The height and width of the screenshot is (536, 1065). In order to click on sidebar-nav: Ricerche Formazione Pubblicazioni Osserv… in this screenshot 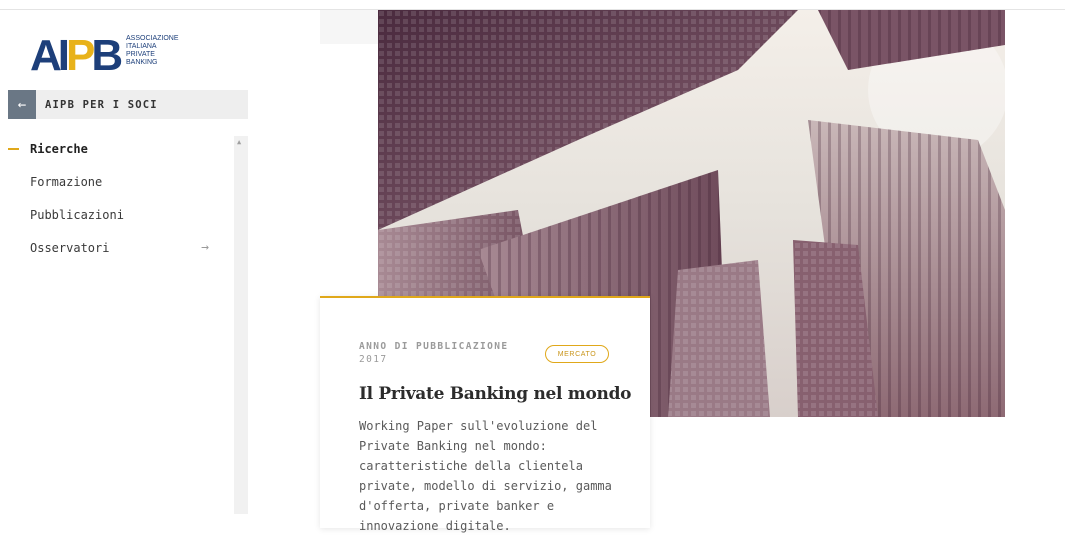, I will do `click(117, 198)`.